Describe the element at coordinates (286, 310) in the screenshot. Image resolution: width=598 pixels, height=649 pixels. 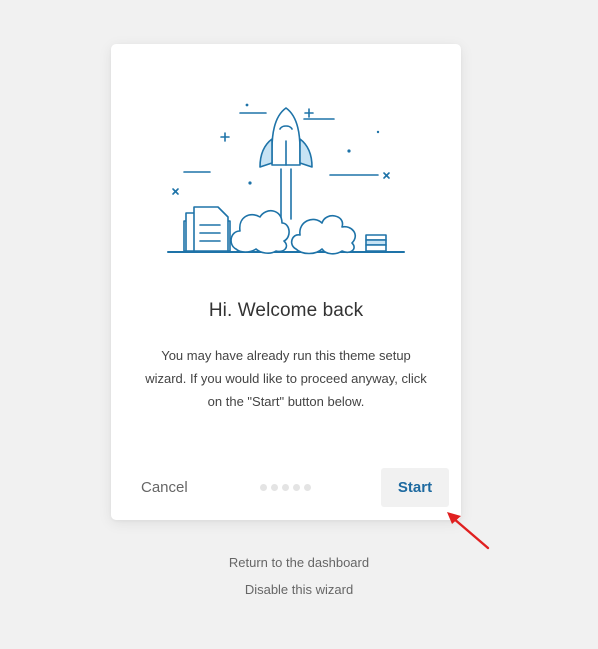
I see `welcome-title: Hi. Welcome back` at that location.